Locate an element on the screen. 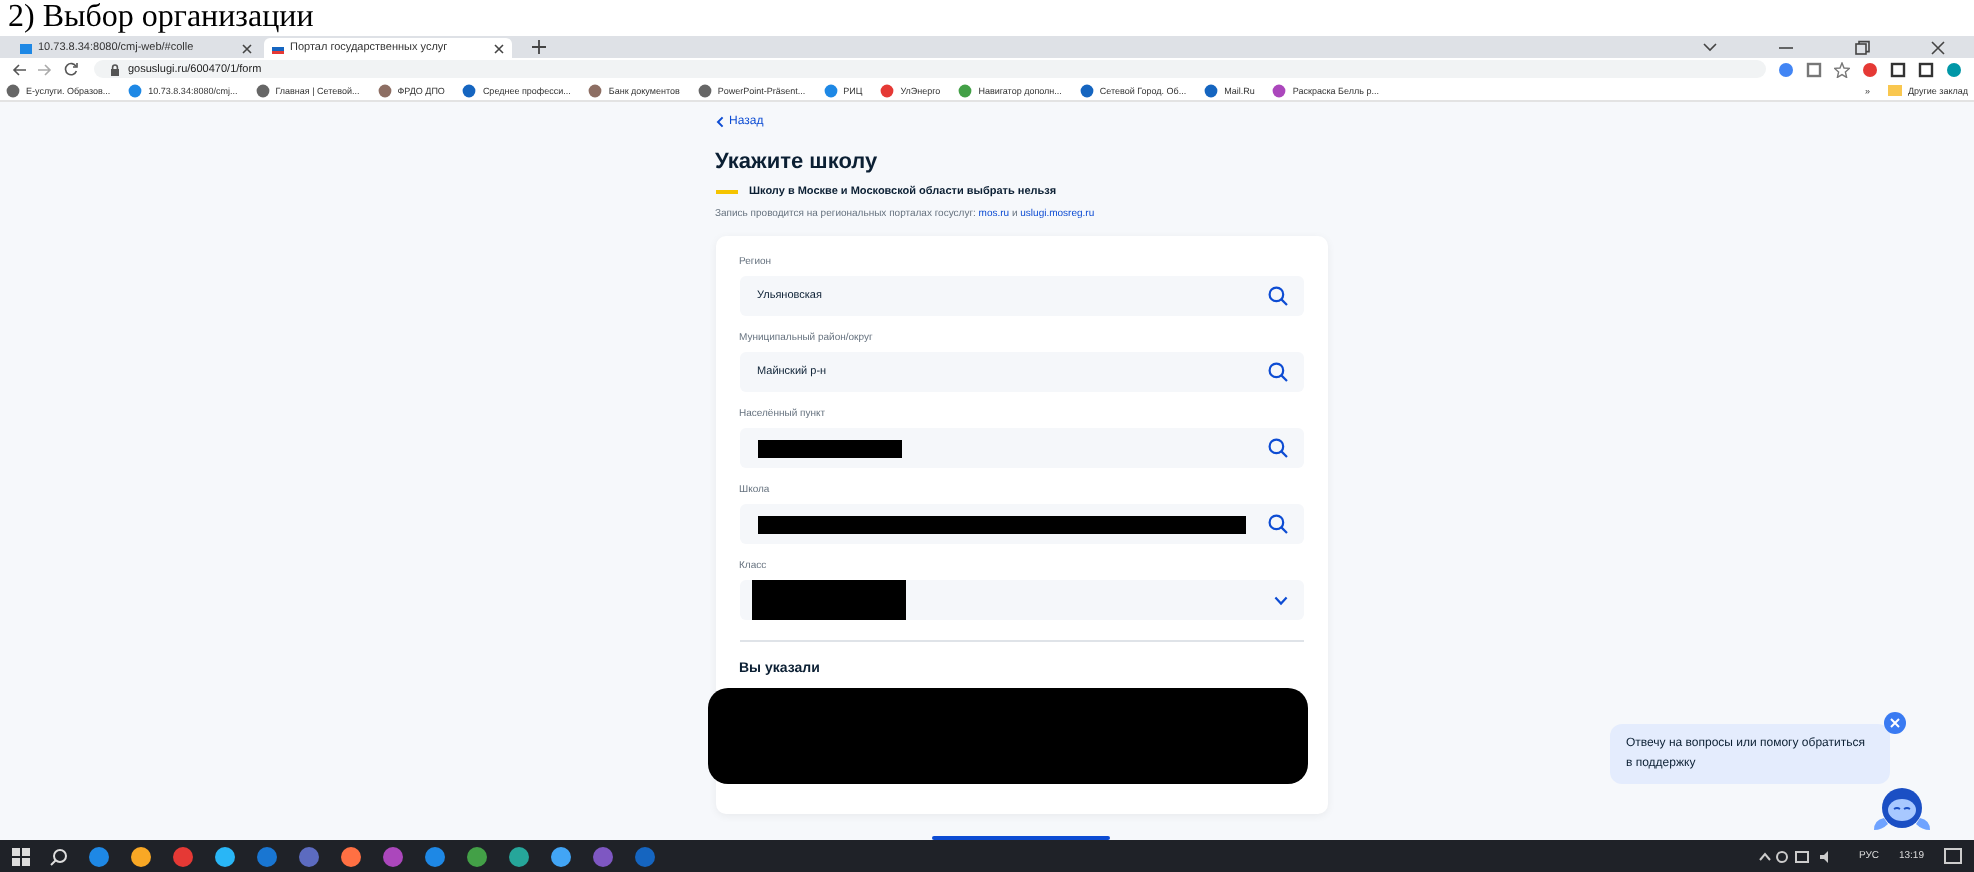 This screenshot has width=1974, height=872. notifications-icon is located at coordinates (1953, 856).